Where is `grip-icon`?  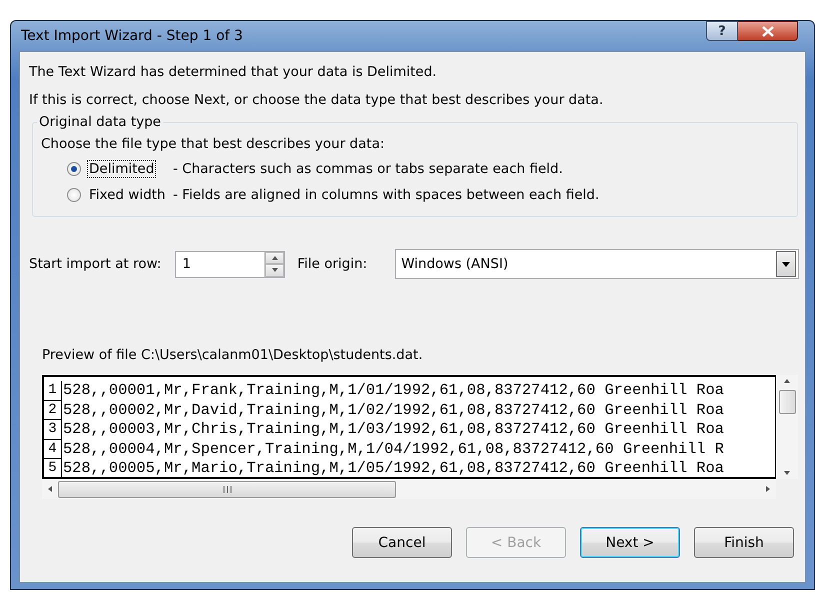 grip-icon is located at coordinates (227, 489).